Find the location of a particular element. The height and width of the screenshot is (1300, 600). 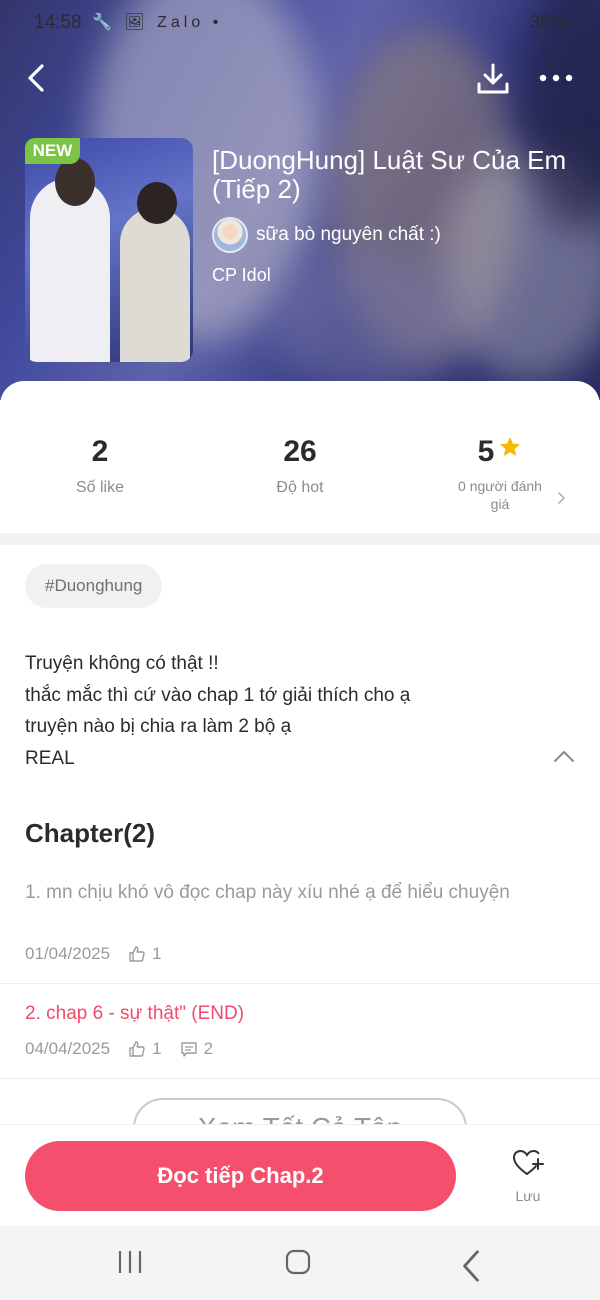

save-label: Lưu is located at coordinates (528, 1196).